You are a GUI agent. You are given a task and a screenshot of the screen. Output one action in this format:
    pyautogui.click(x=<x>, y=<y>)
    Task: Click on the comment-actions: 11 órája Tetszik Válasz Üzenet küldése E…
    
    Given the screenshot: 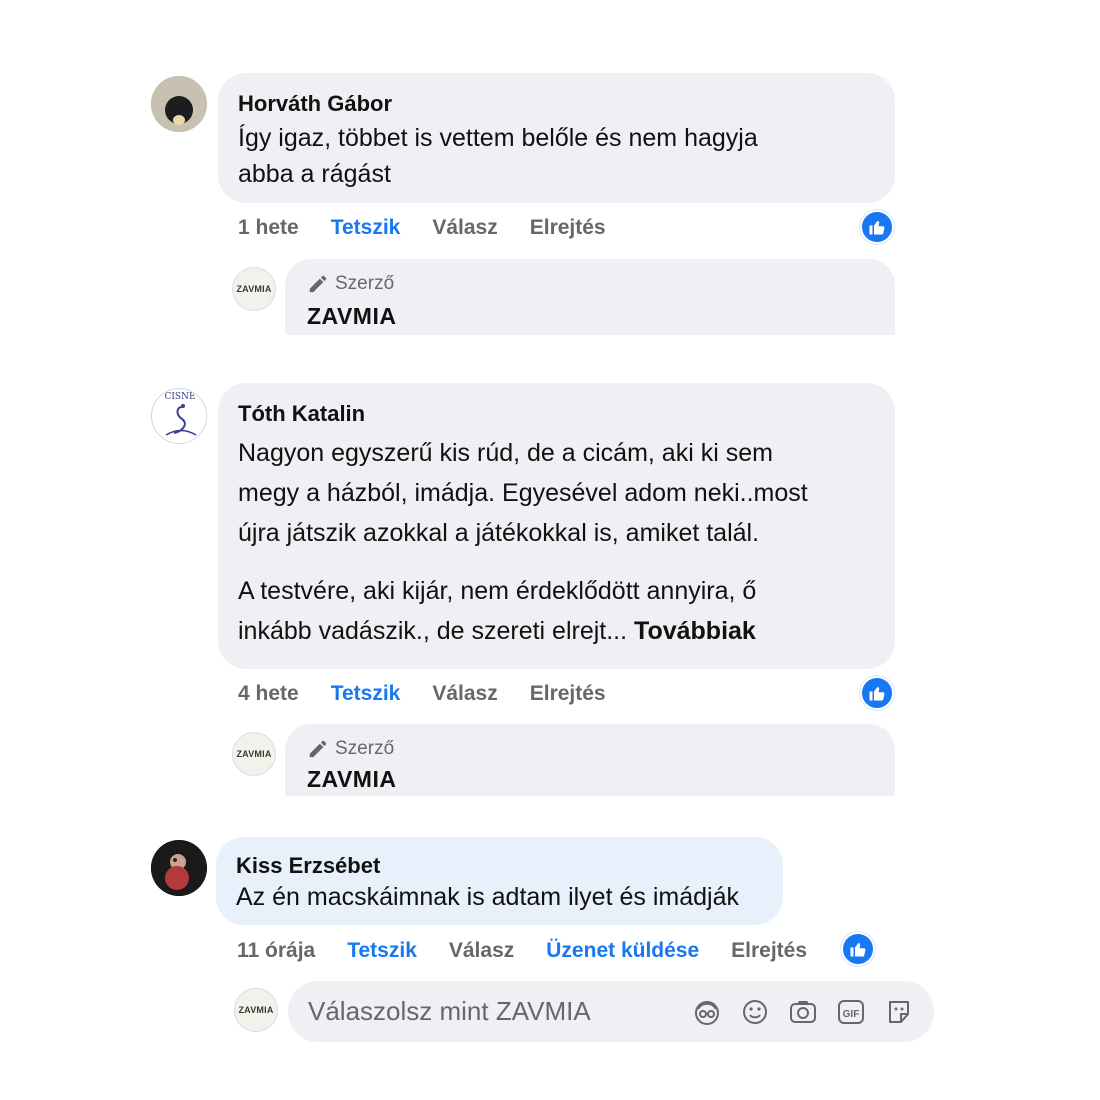 What is the action you would take?
    pyautogui.click(x=538, y=951)
    